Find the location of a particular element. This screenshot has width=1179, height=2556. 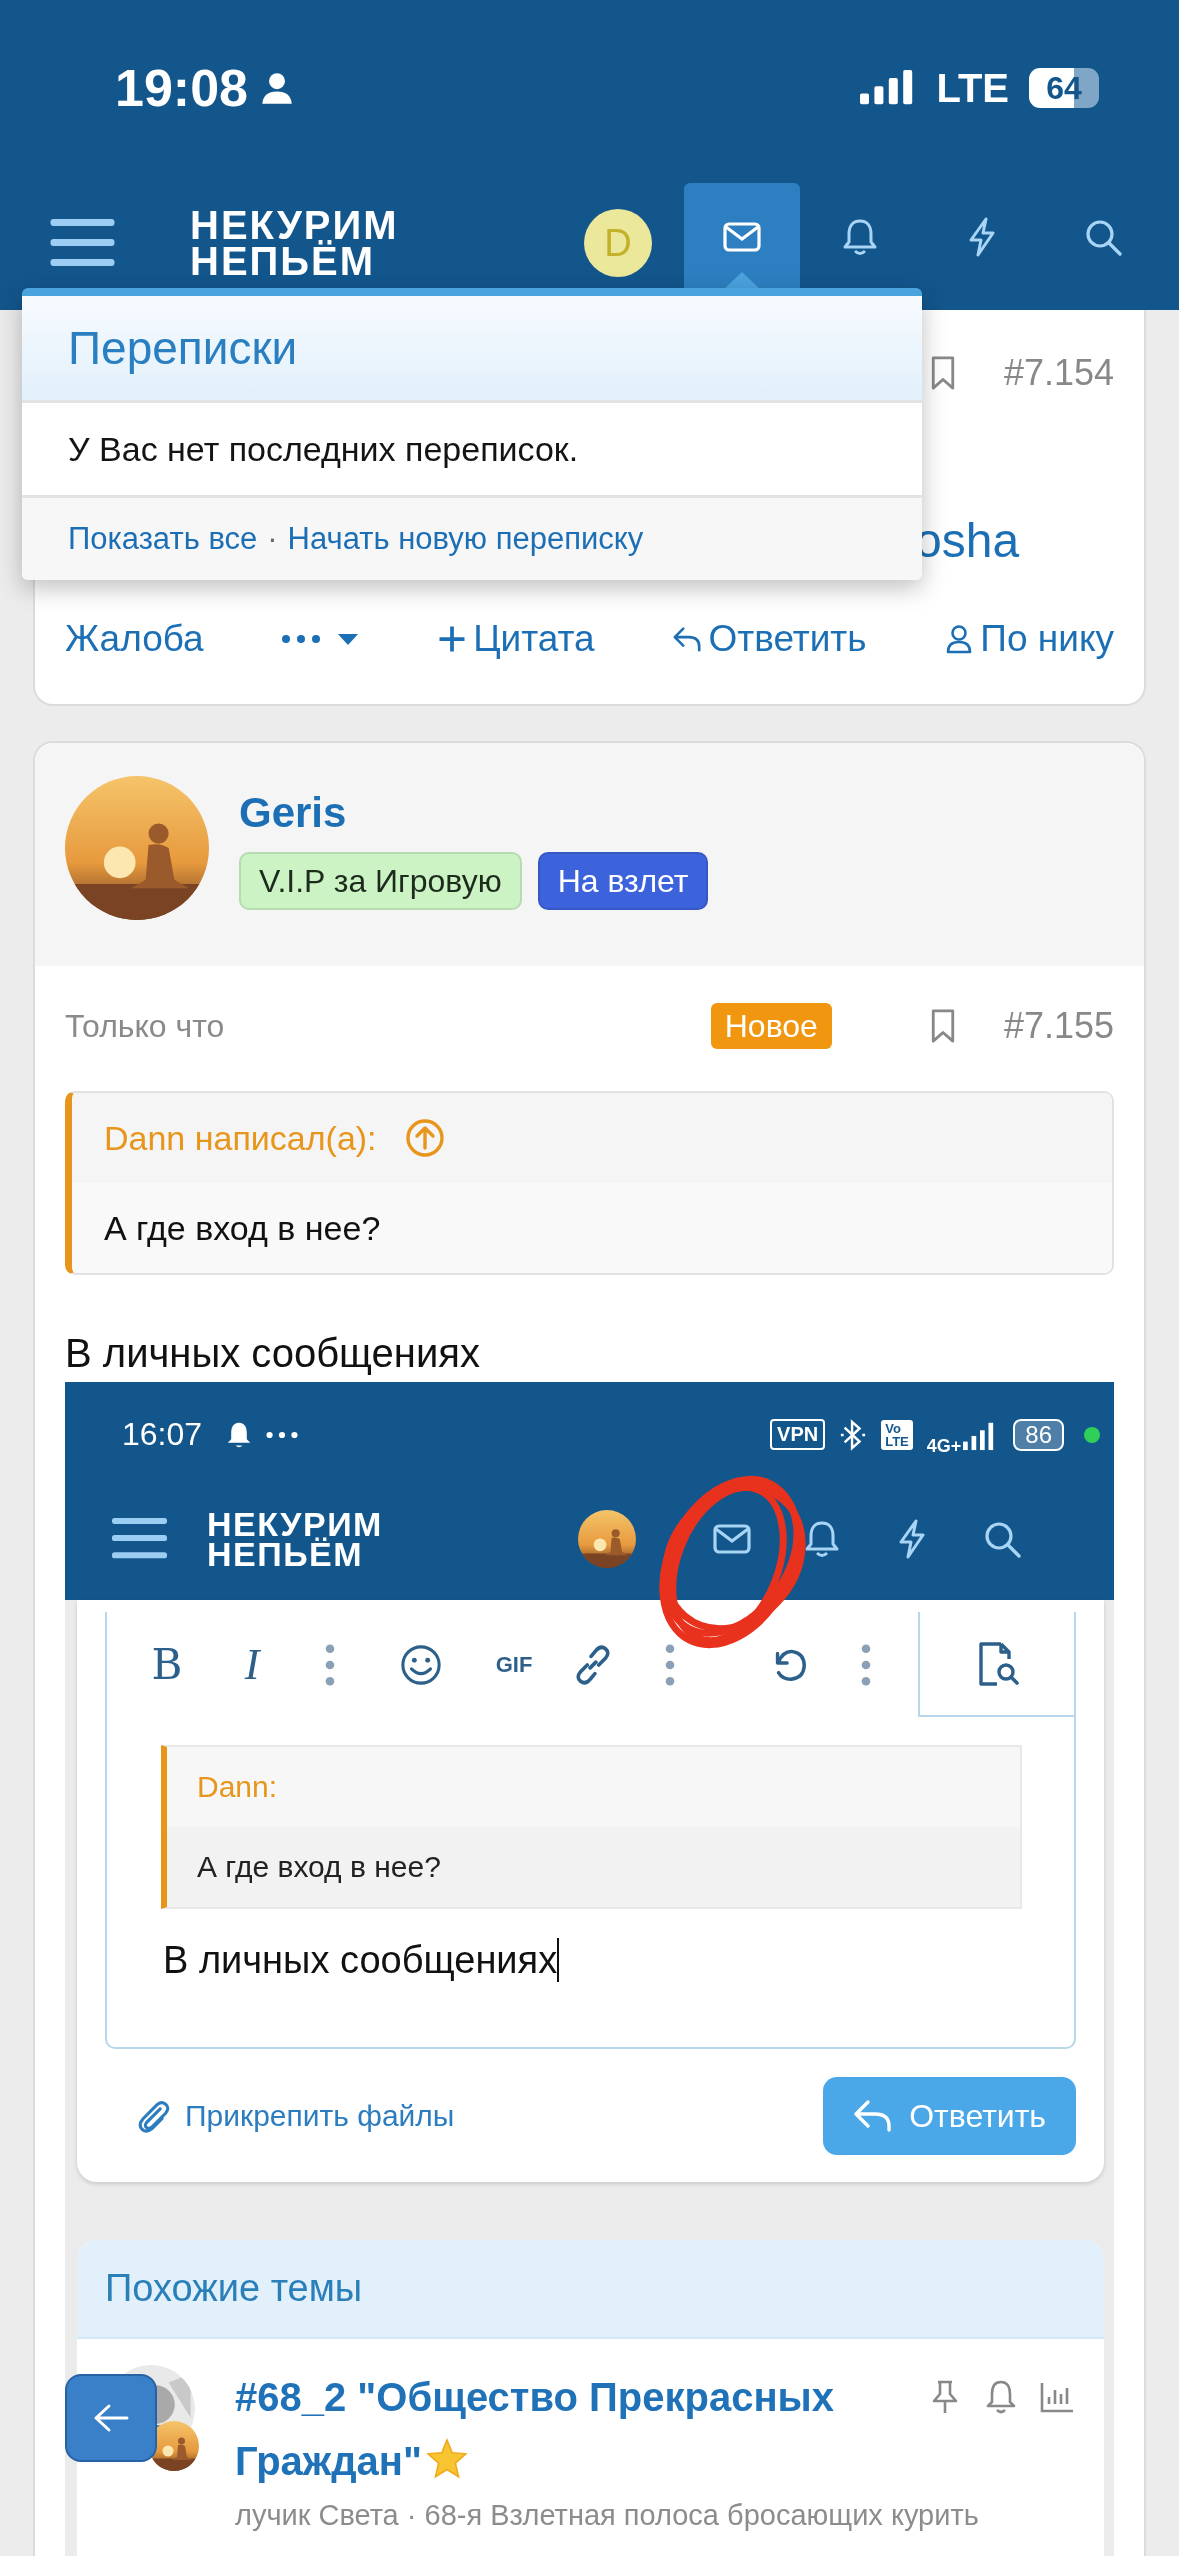

network-label: LTE is located at coordinates (972, 88).